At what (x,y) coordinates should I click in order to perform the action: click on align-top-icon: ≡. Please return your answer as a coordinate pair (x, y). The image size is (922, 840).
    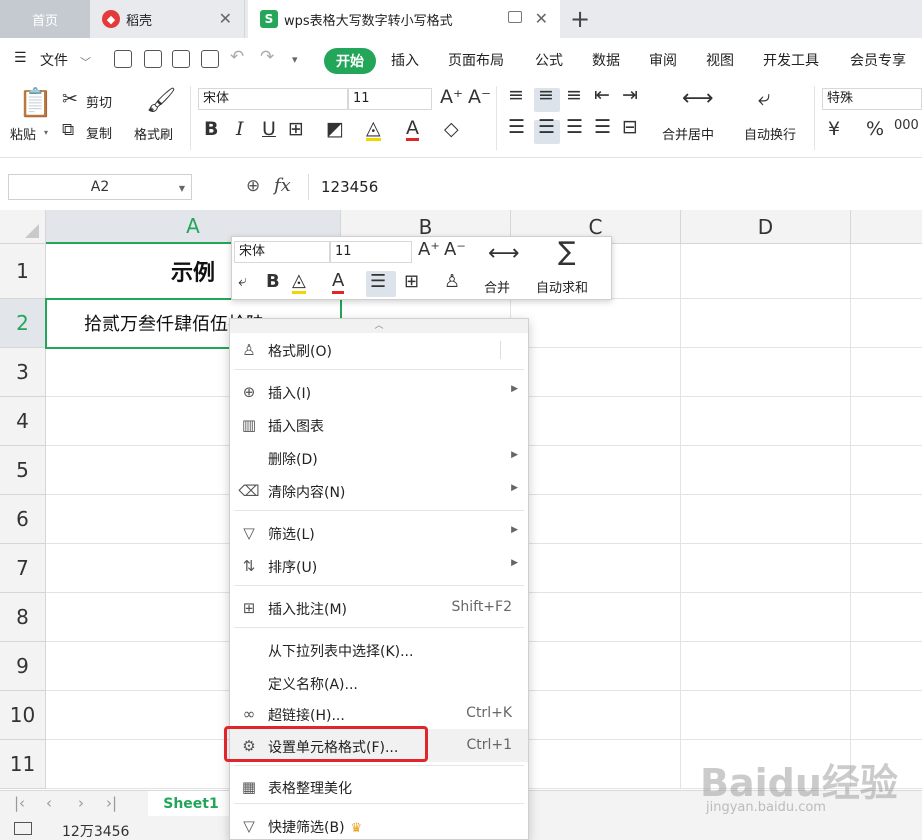
    Looking at the image, I should click on (516, 95).